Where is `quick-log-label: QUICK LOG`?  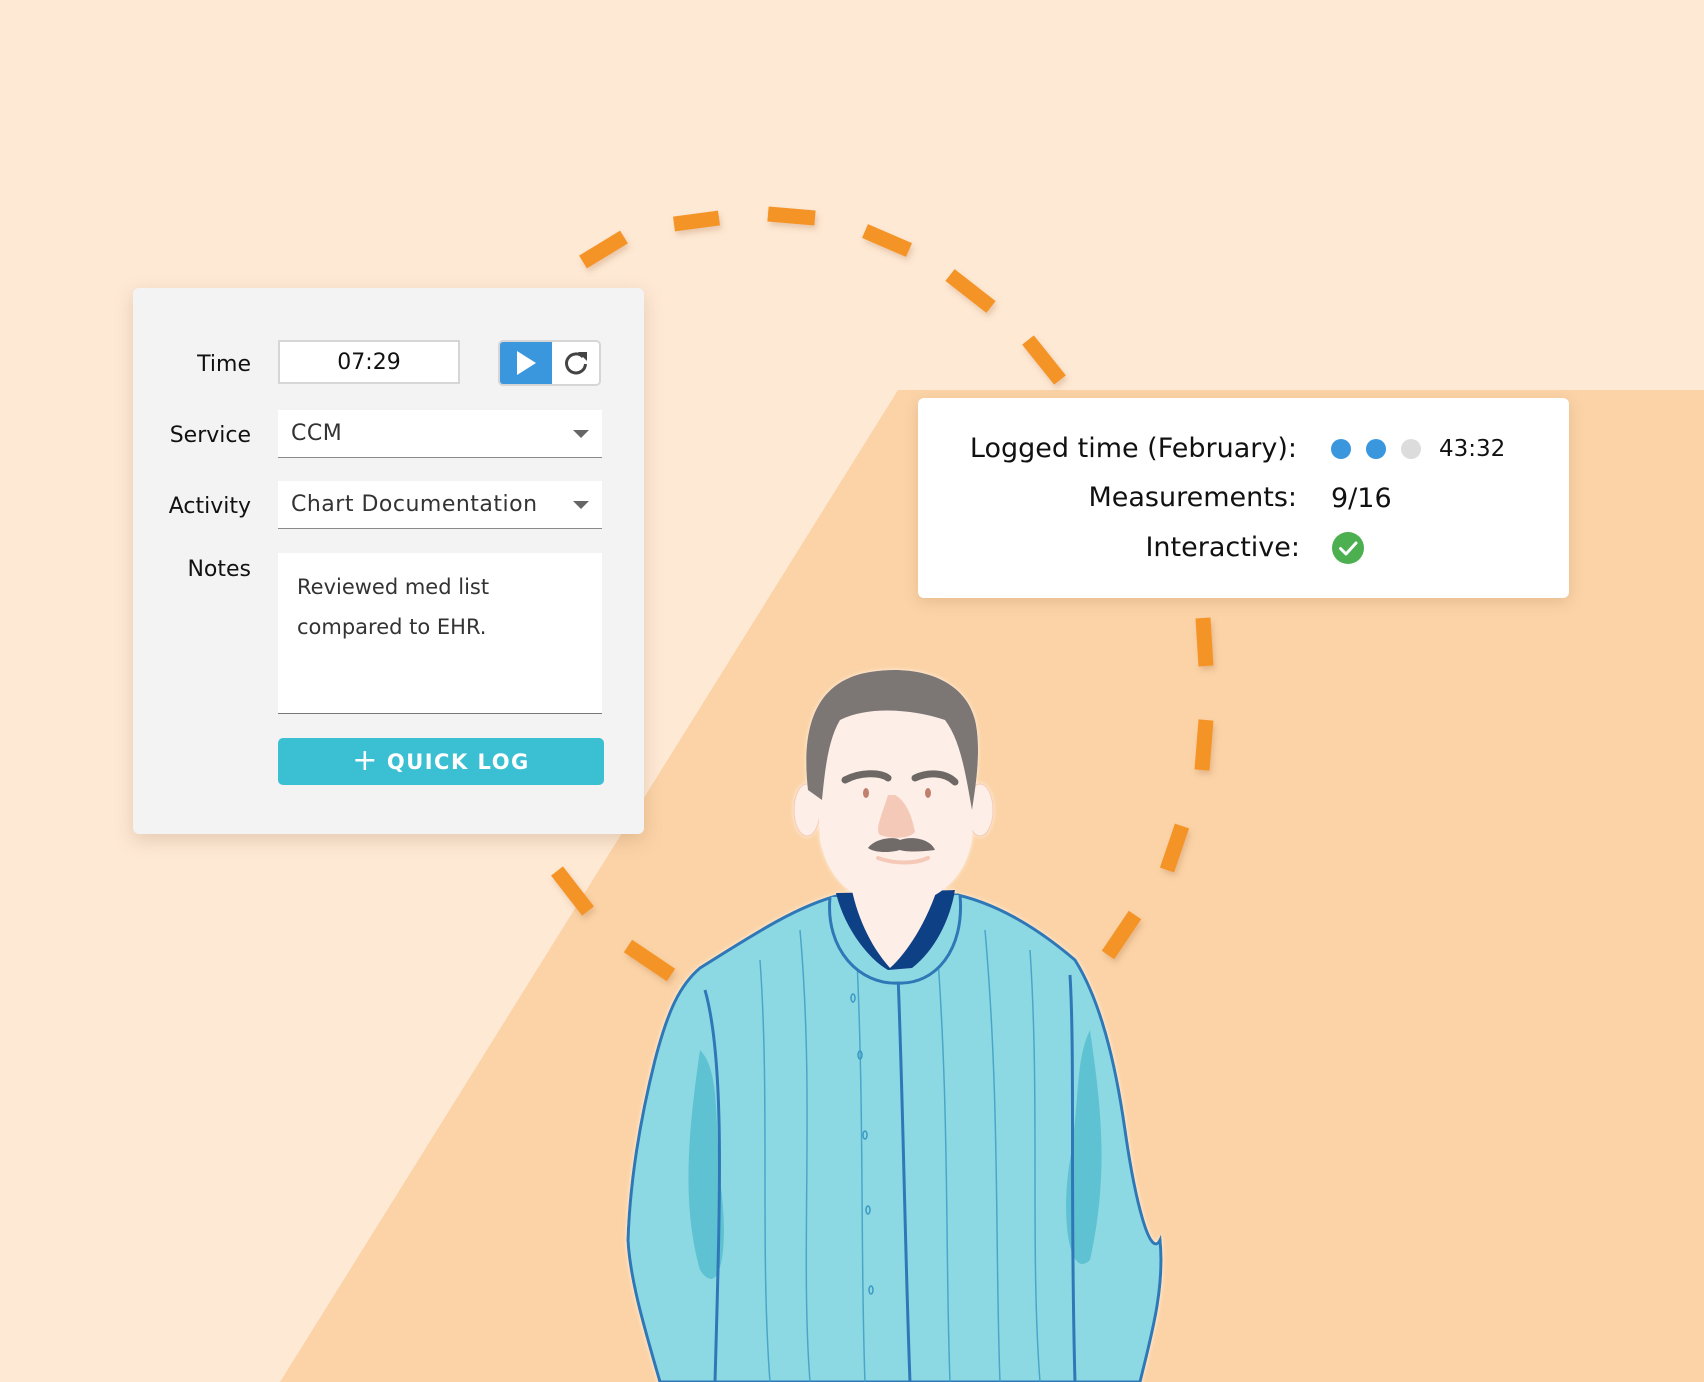 quick-log-label: QUICK LOG is located at coordinates (458, 761).